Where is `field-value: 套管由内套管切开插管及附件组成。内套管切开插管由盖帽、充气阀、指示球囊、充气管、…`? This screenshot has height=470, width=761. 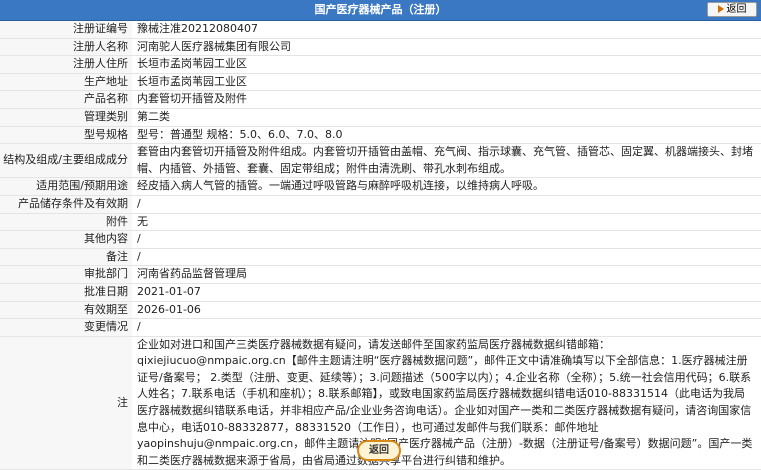 field-value: 套管由内套管切开插管及附件组成。内套管切开插管由盖帽、充气阀、指示球囊、充气管、… is located at coordinates (446, 161).